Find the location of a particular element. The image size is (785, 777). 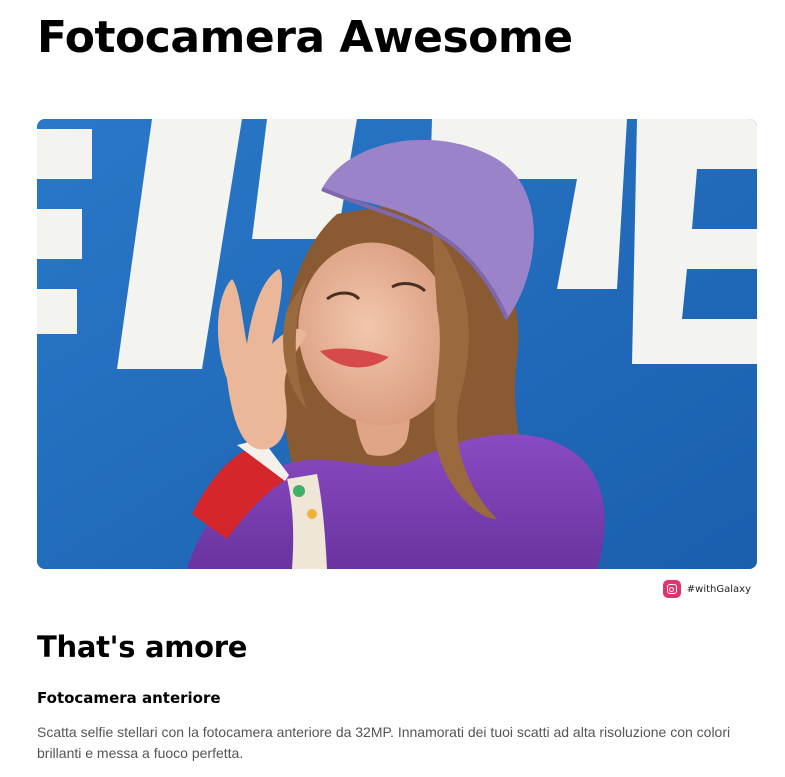

section-title: That's amore is located at coordinates (142, 647).